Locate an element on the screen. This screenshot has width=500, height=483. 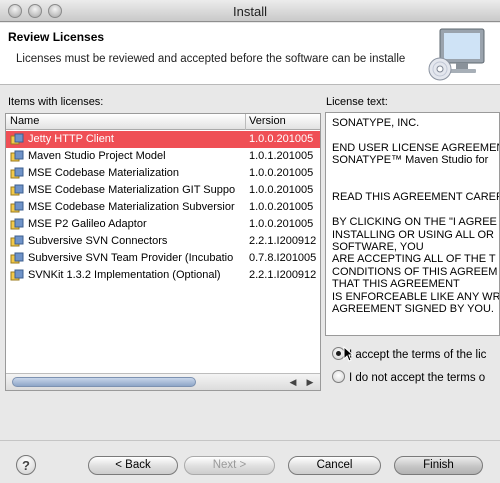
install-monitor-icon is located at coordinates (456, 54).